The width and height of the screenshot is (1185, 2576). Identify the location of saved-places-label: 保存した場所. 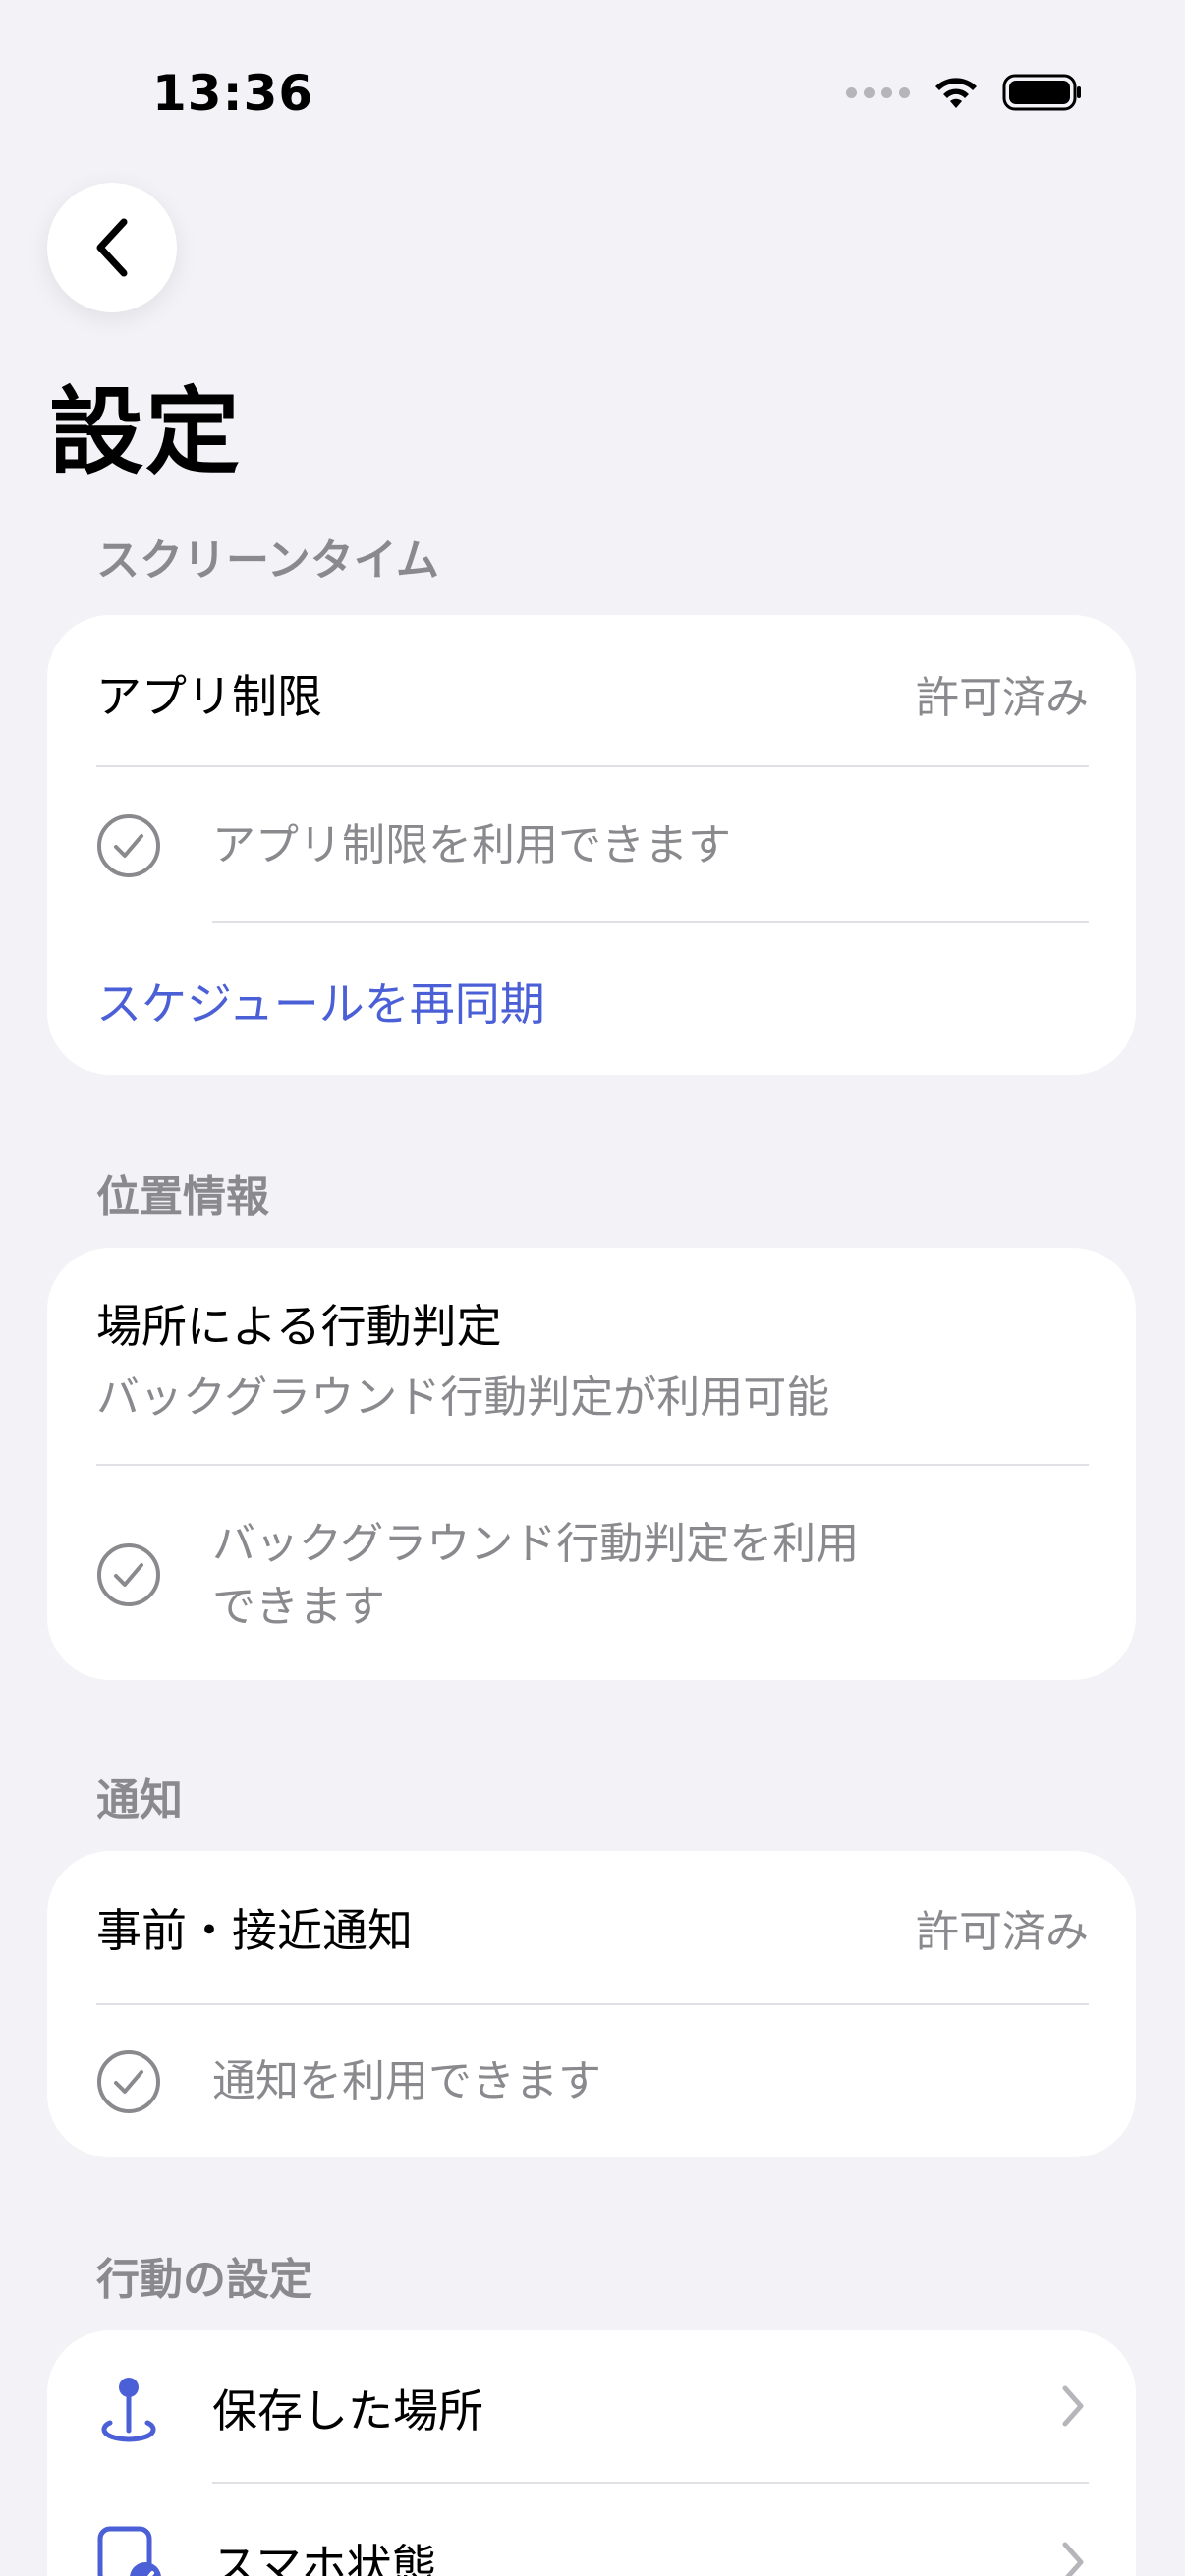
(348, 2410).